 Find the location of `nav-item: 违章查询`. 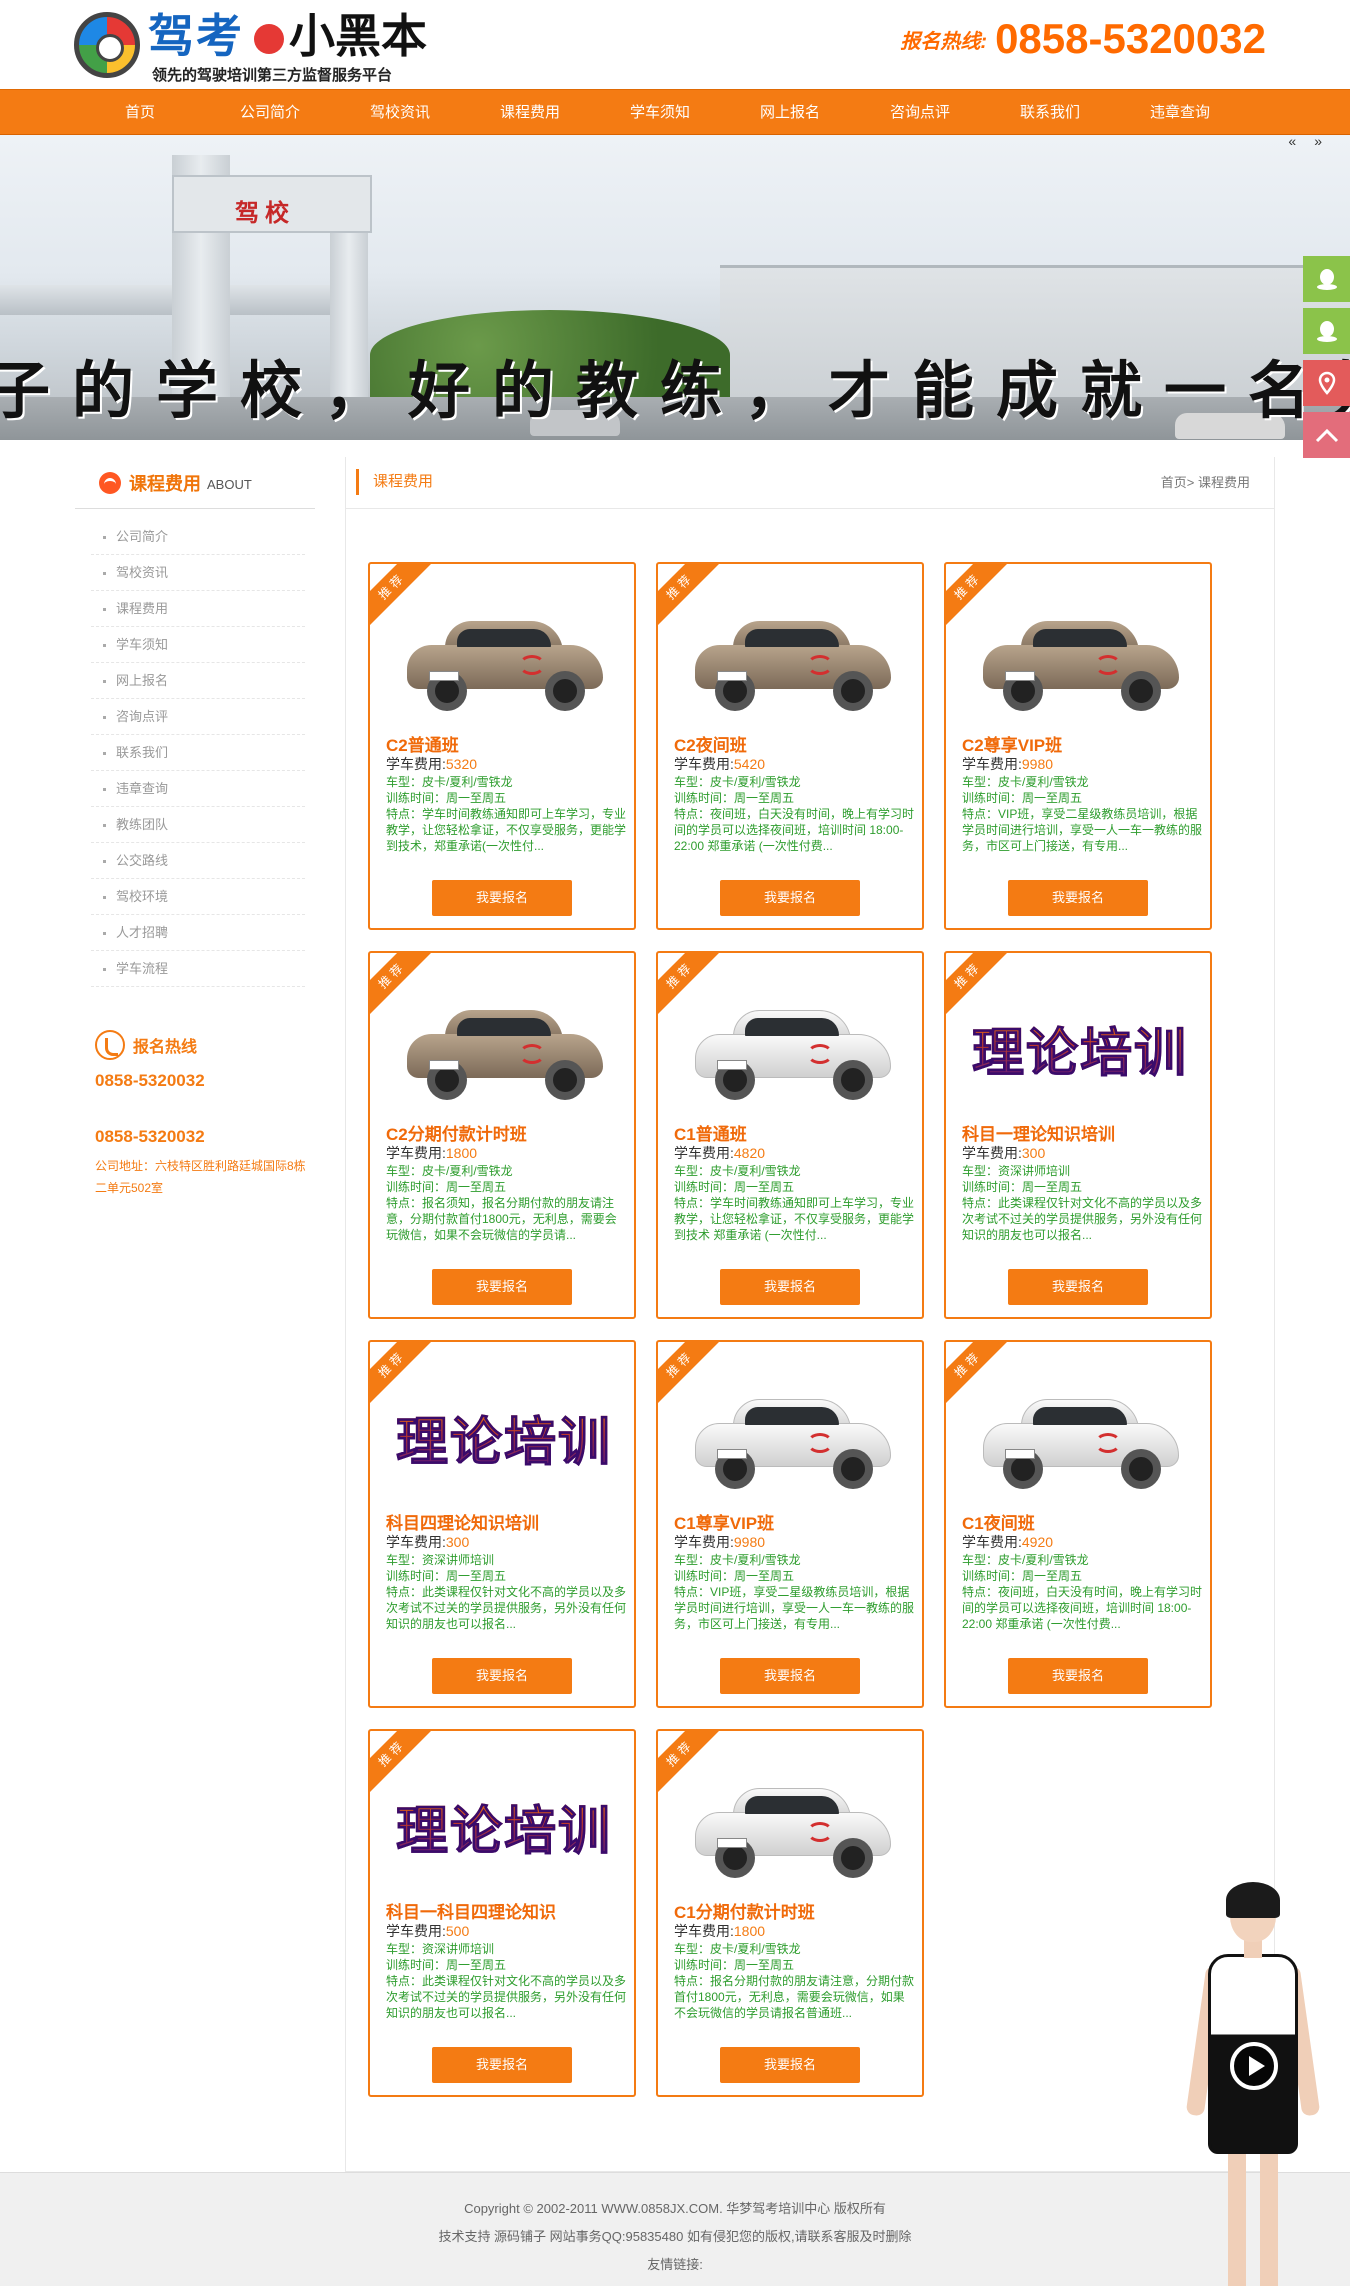

nav-item: 违章查询 is located at coordinates (1180, 113).